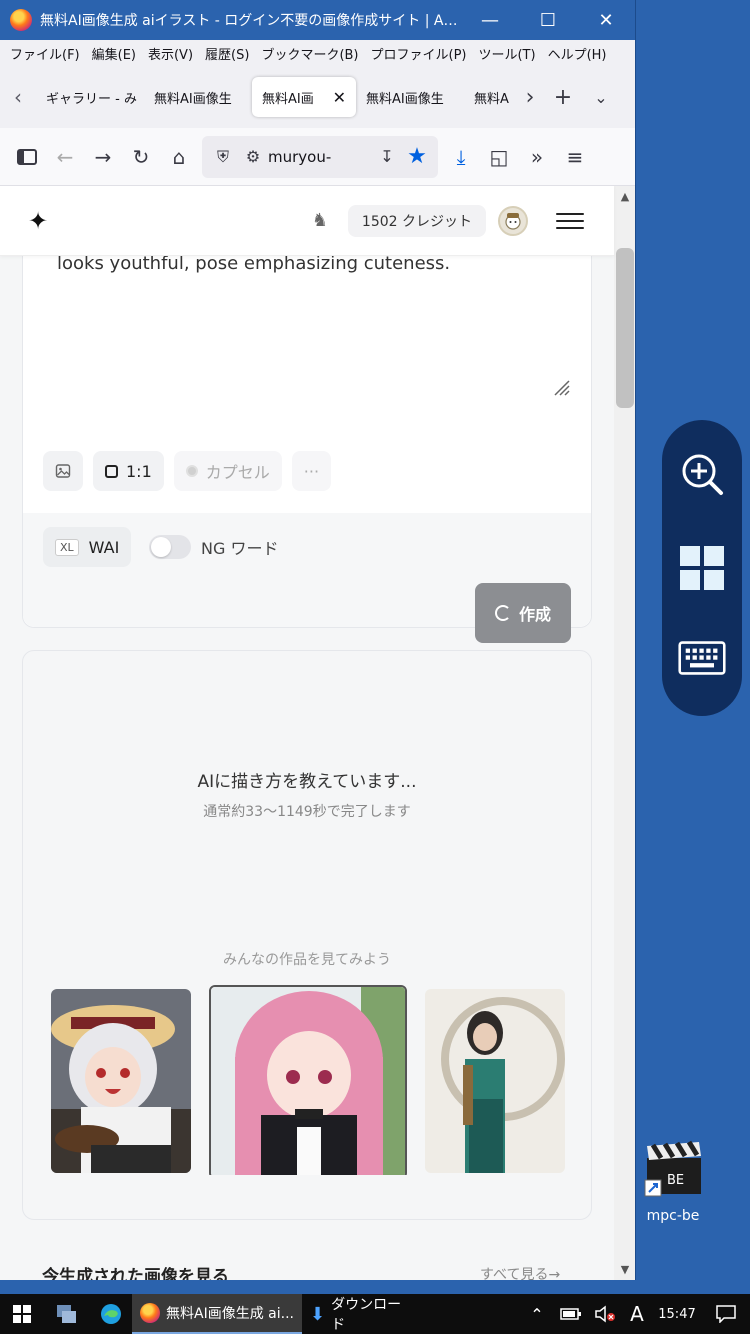  Describe the element at coordinates (38, 221) in the screenshot. I see `sparkle-logo-icon: ✦` at that location.